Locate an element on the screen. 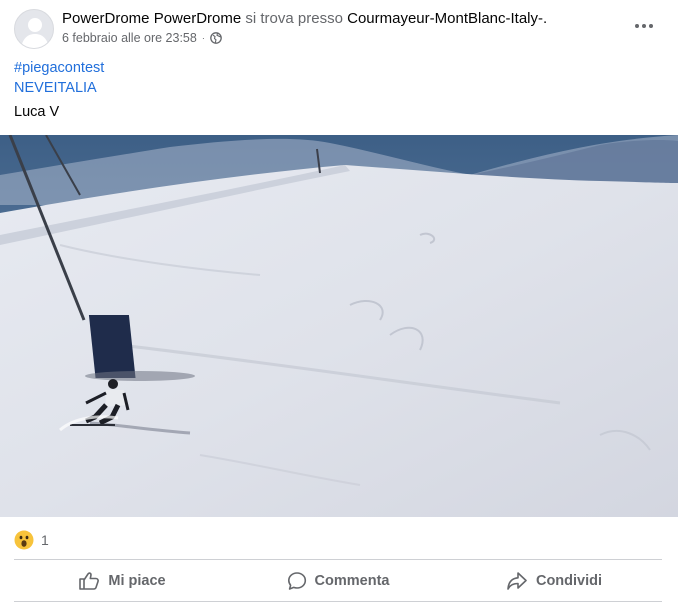 The image size is (683, 603). share-arrow-icon is located at coordinates (517, 581).